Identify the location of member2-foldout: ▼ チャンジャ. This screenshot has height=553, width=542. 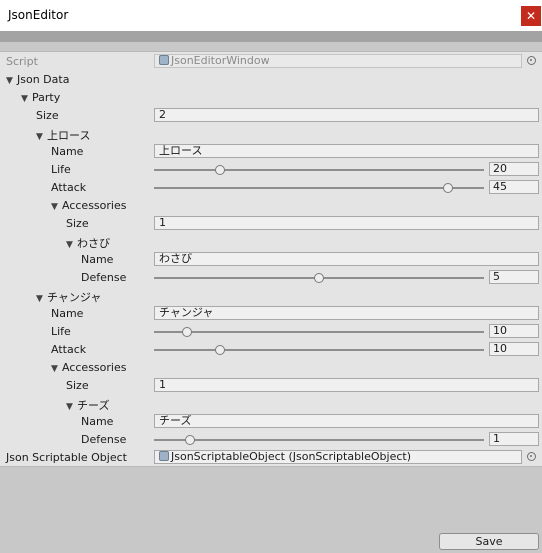
(271, 296).